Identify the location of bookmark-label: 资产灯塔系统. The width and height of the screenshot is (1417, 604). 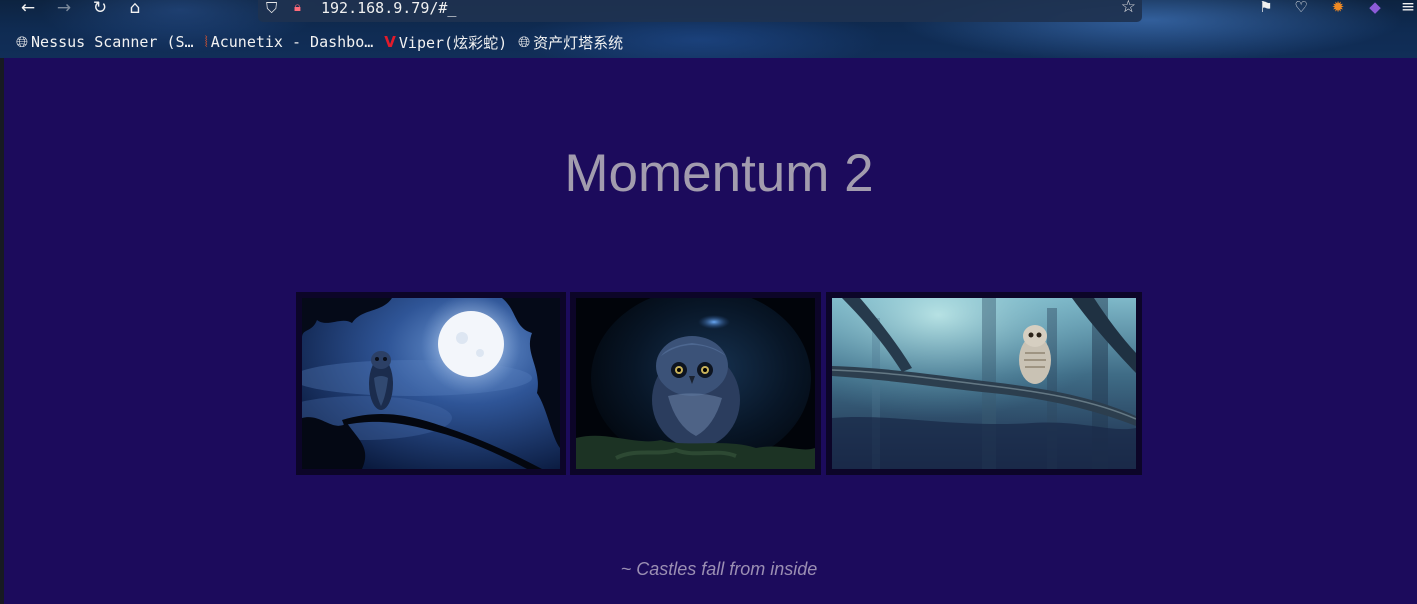
(578, 42).